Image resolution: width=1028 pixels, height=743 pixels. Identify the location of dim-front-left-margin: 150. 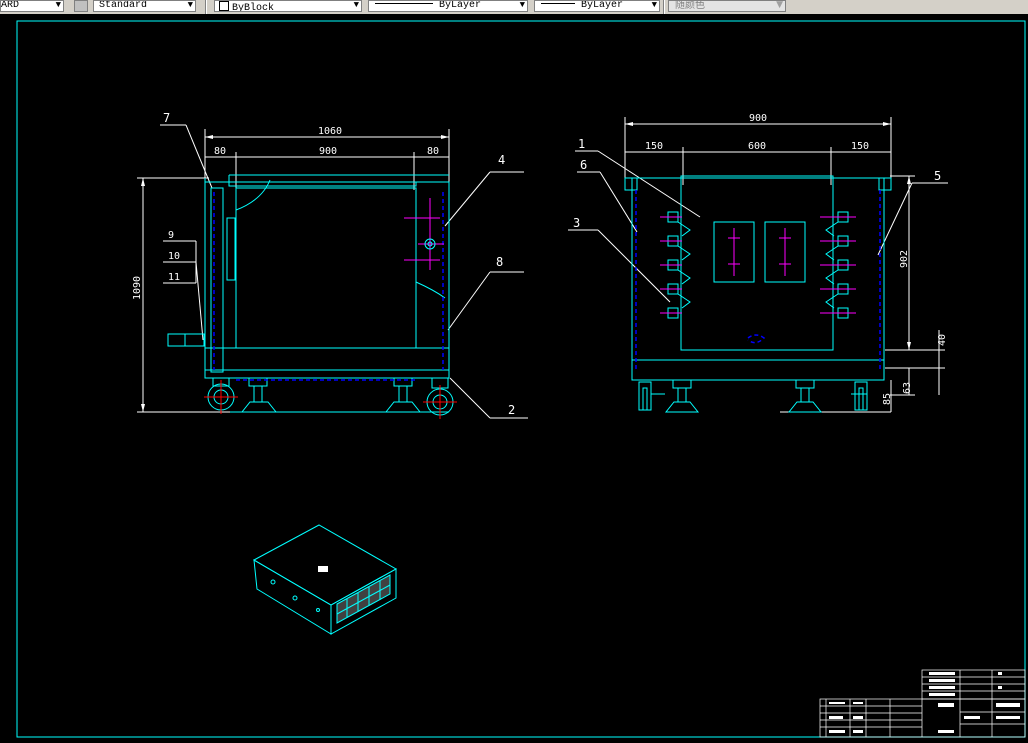
(654, 146).